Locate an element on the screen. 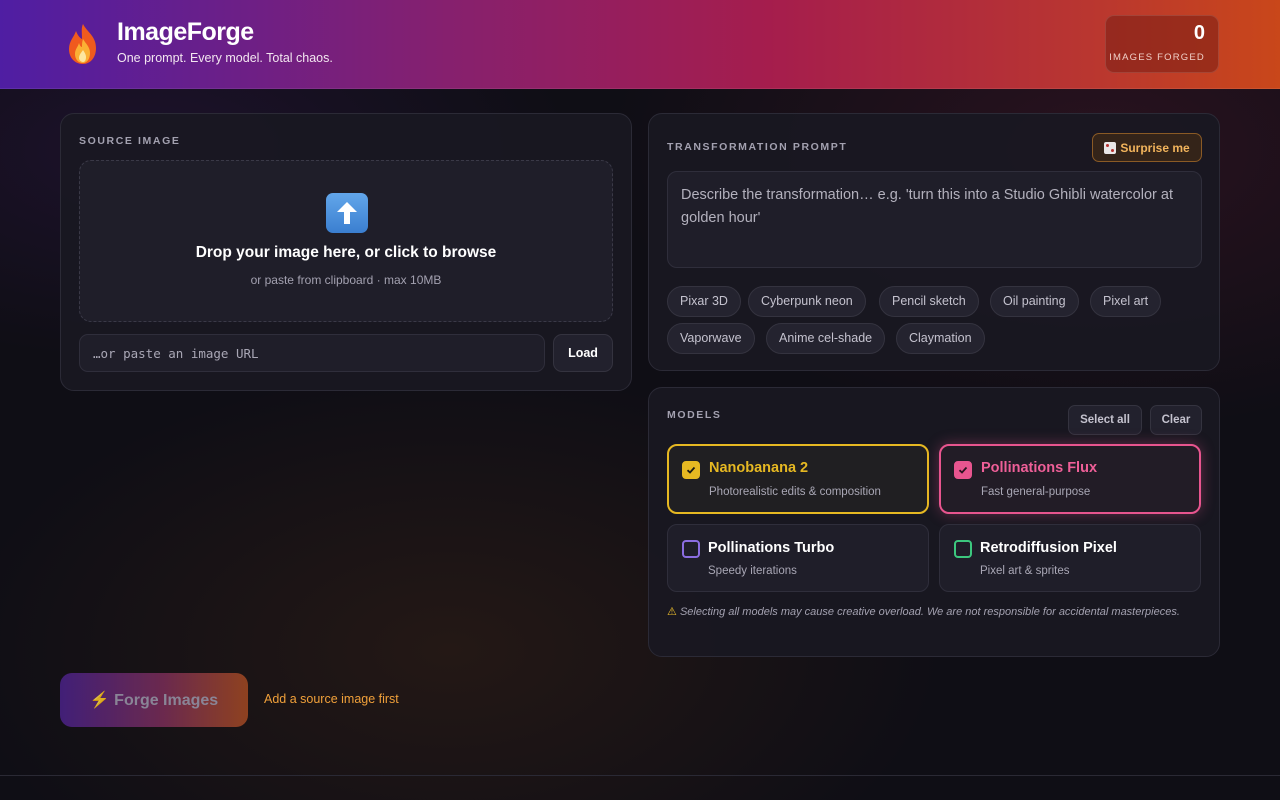 This screenshot has height=800, width=1280. up-arrow-icon is located at coordinates (347, 213).